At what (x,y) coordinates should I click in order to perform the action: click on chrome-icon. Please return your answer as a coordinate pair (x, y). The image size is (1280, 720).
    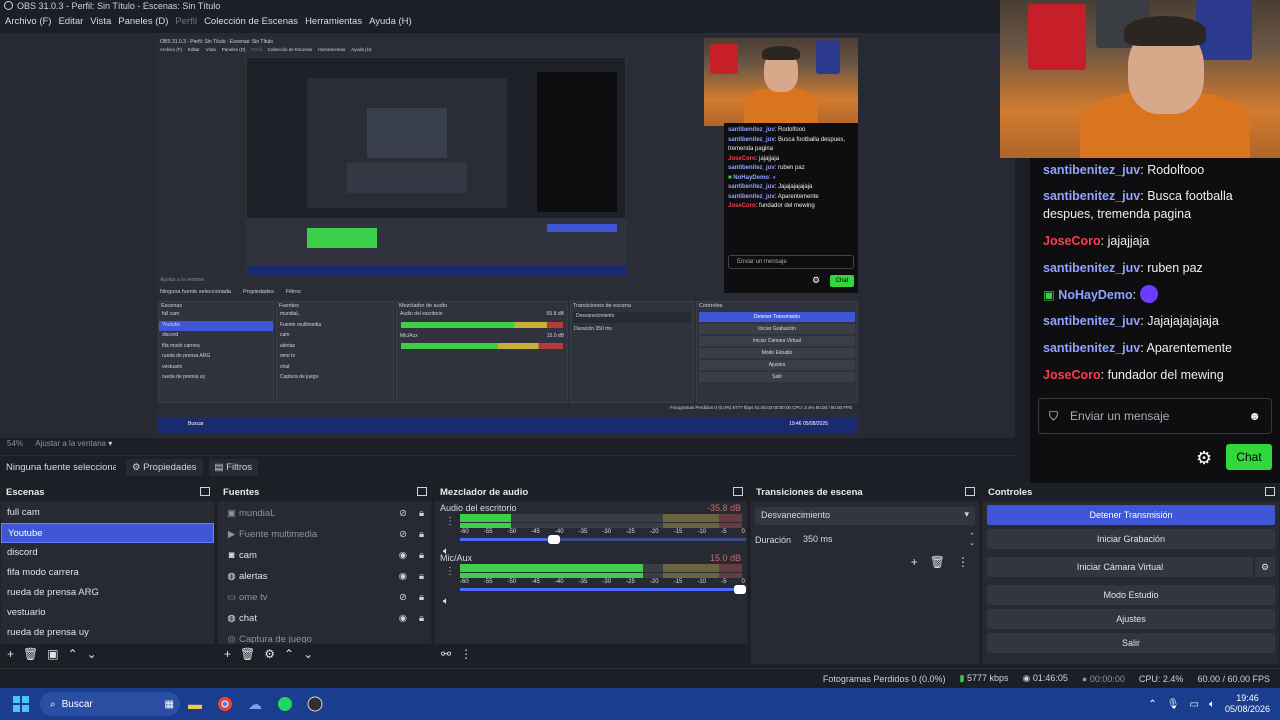
    Looking at the image, I should click on (225, 704).